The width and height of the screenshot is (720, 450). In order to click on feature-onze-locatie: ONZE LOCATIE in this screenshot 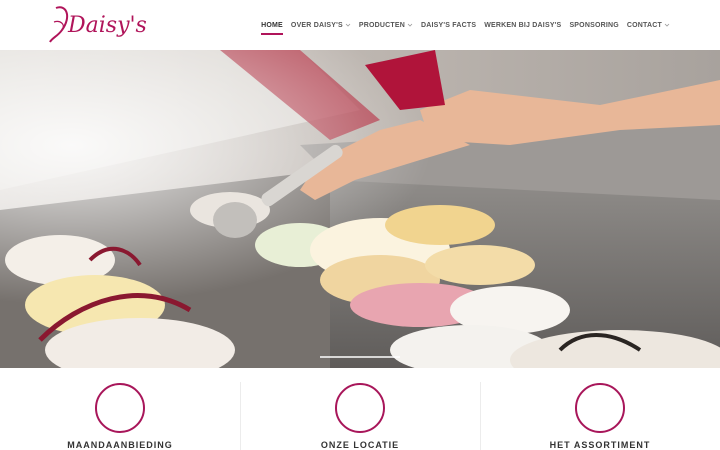, I will do `click(360, 409)`.